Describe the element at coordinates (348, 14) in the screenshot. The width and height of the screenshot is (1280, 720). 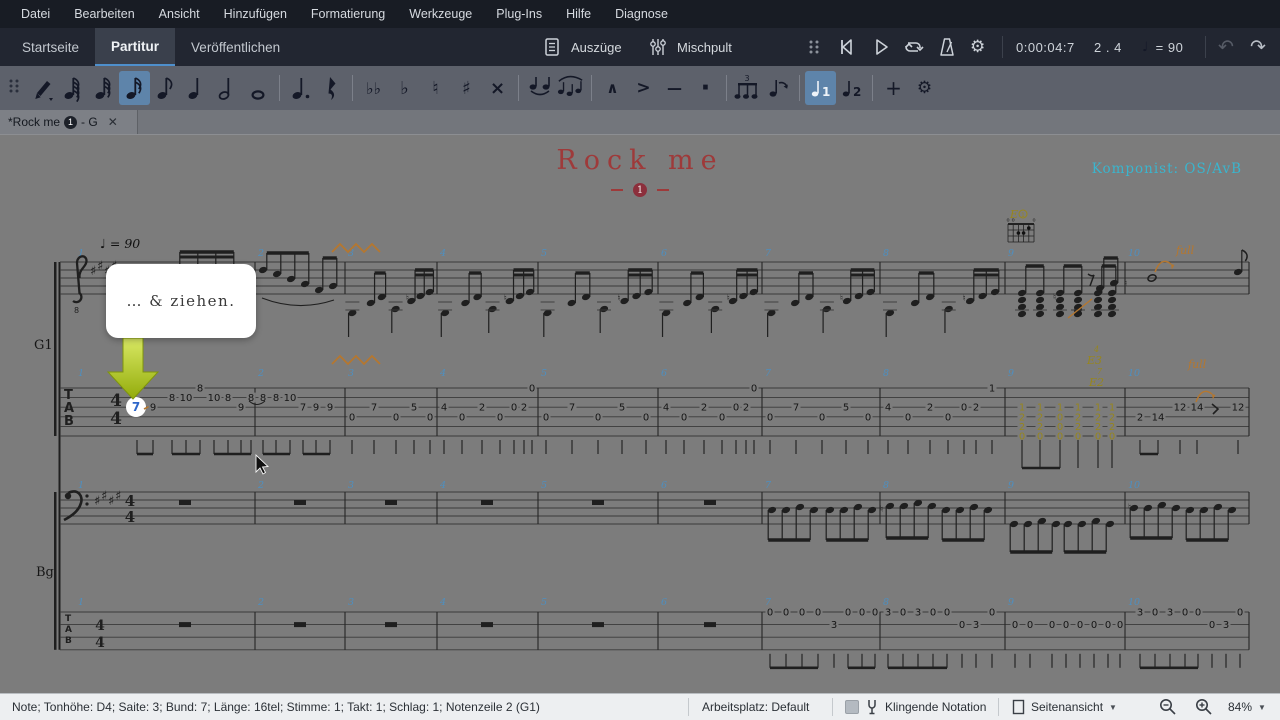
I see `menu-formatierung: Formatierung` at that location.